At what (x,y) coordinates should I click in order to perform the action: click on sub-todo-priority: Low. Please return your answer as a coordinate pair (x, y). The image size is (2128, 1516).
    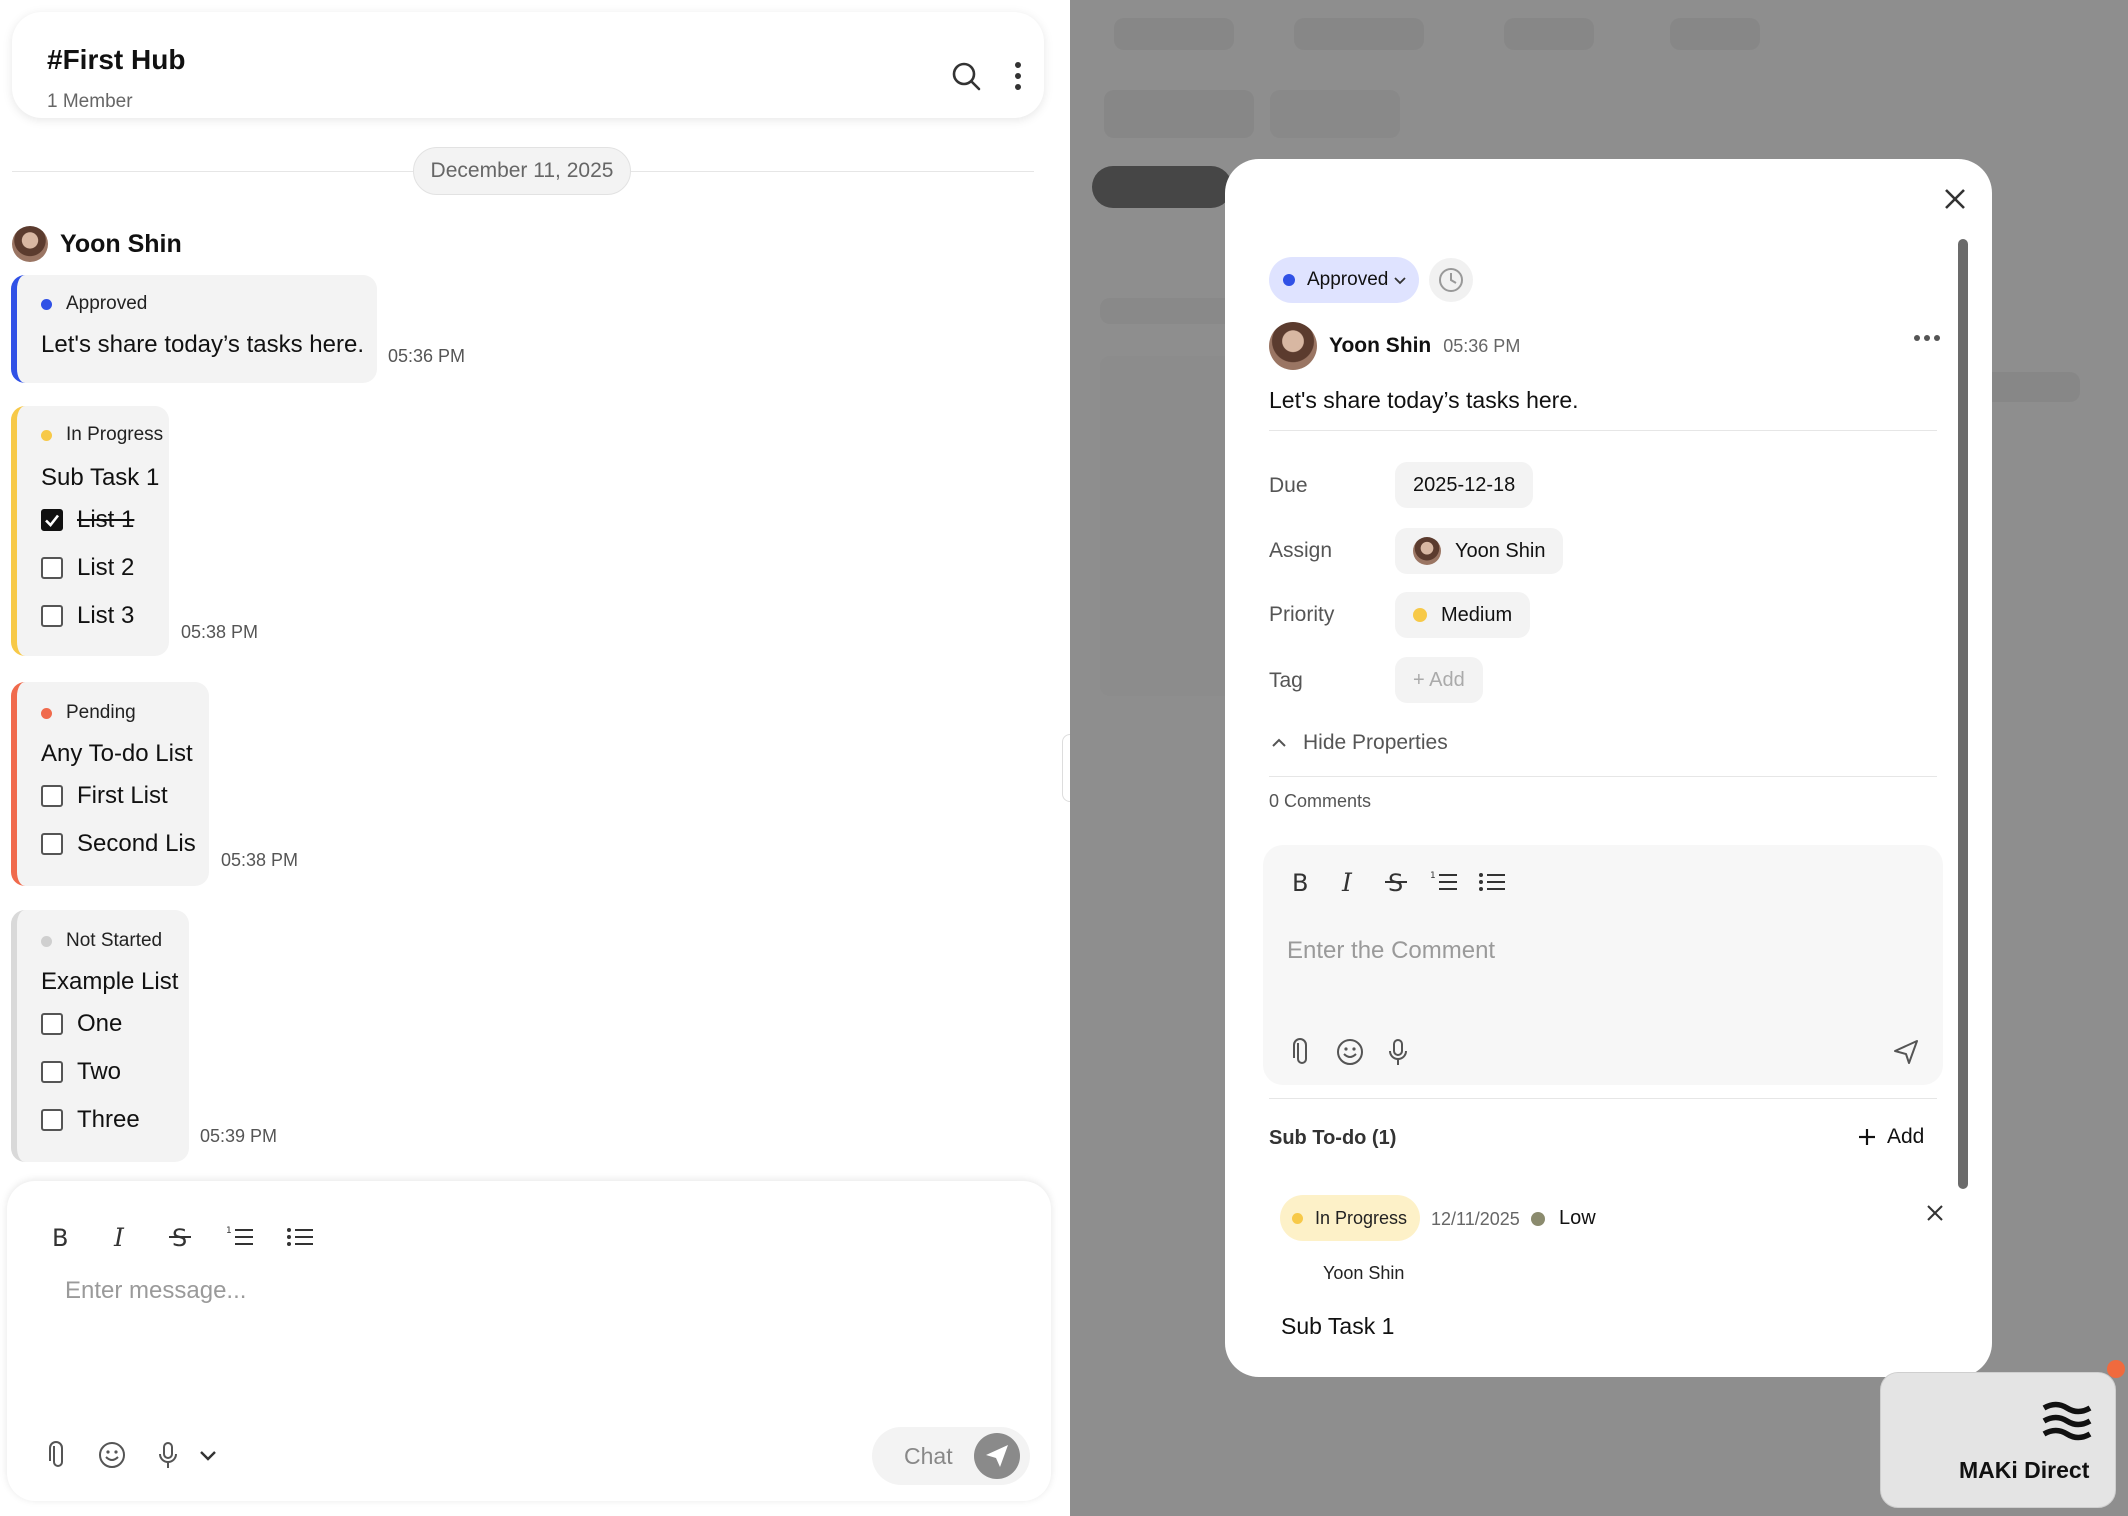
    Looking at the image, I should click on (1563, 1218).